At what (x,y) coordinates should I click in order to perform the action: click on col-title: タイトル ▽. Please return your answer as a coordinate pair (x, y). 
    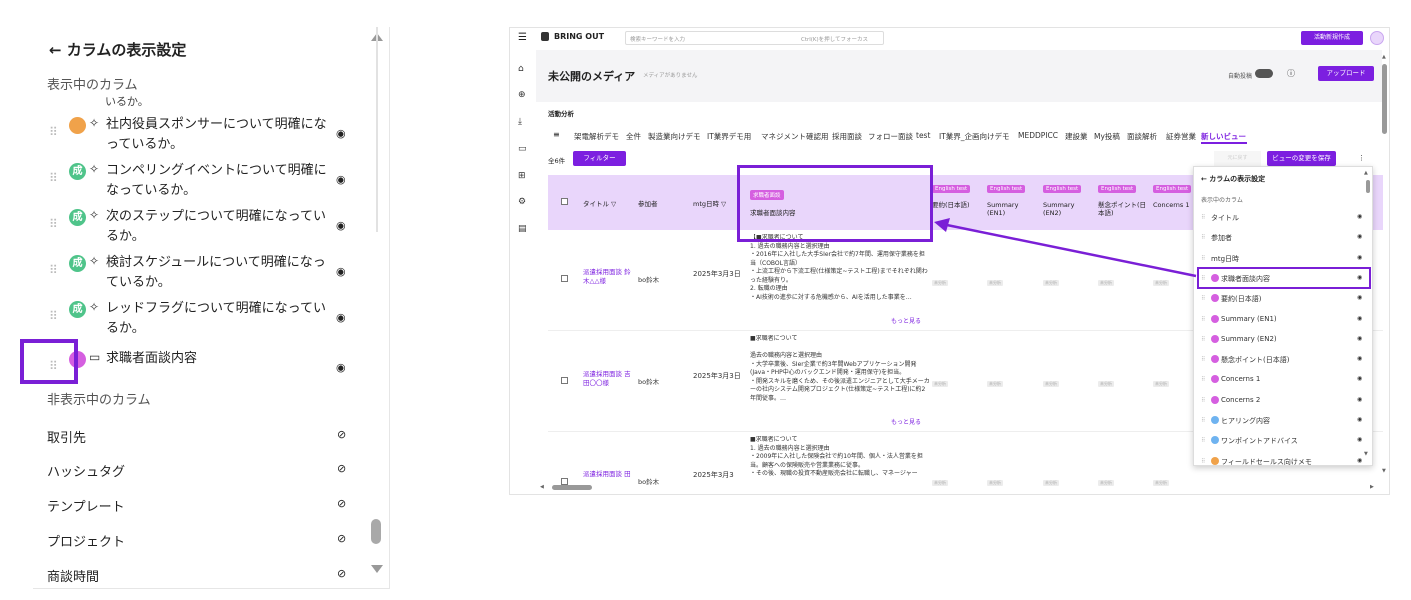
    Looking at the image, I should click on (599, 203).